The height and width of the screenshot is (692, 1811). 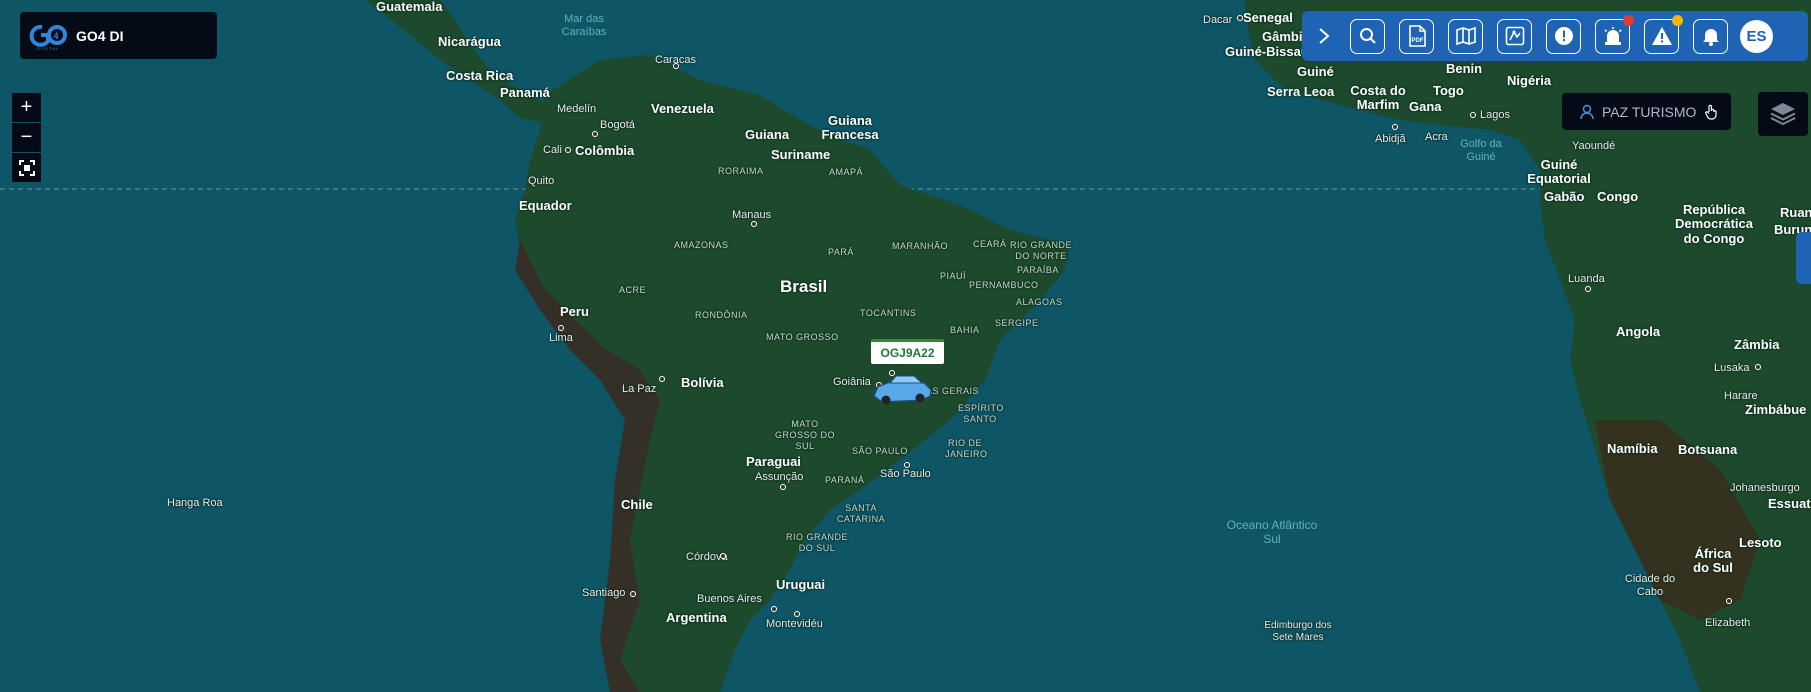 What do you see at coordinates (1464, 68) in the screenshot?
I see `map-label-country: Benin` at bounding box center [1464, 68].